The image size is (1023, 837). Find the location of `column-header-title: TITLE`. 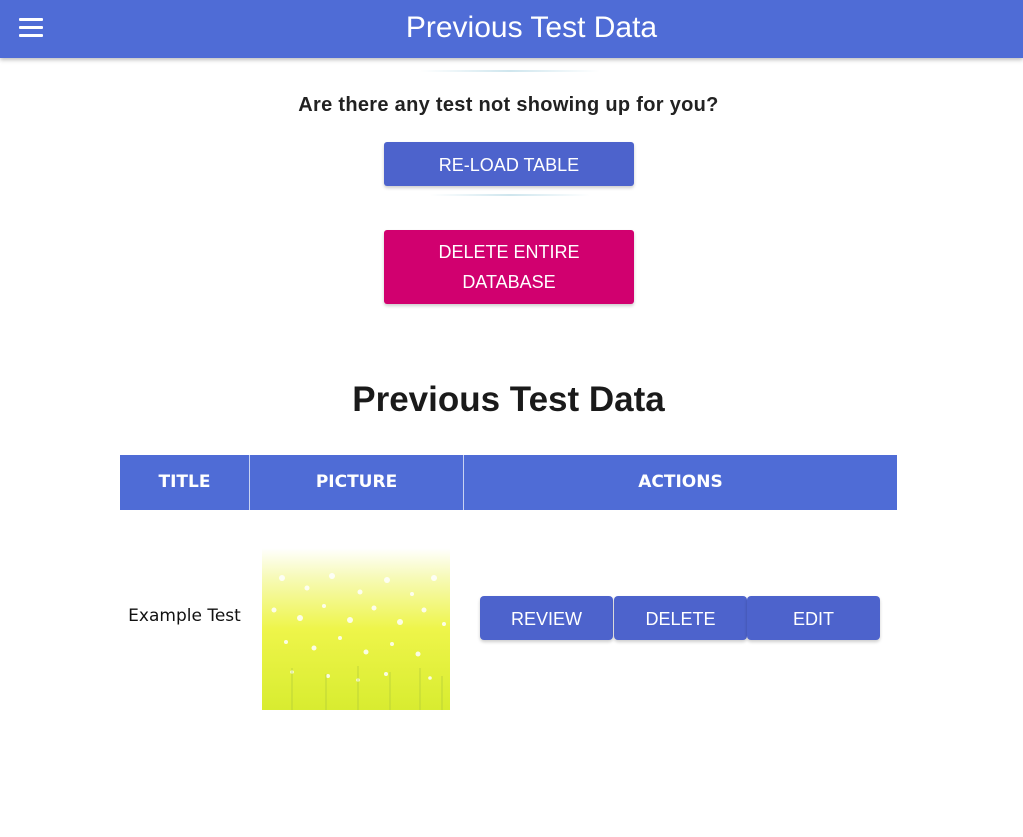

column-header-title: TITLE is located at coordinates (185, 482).